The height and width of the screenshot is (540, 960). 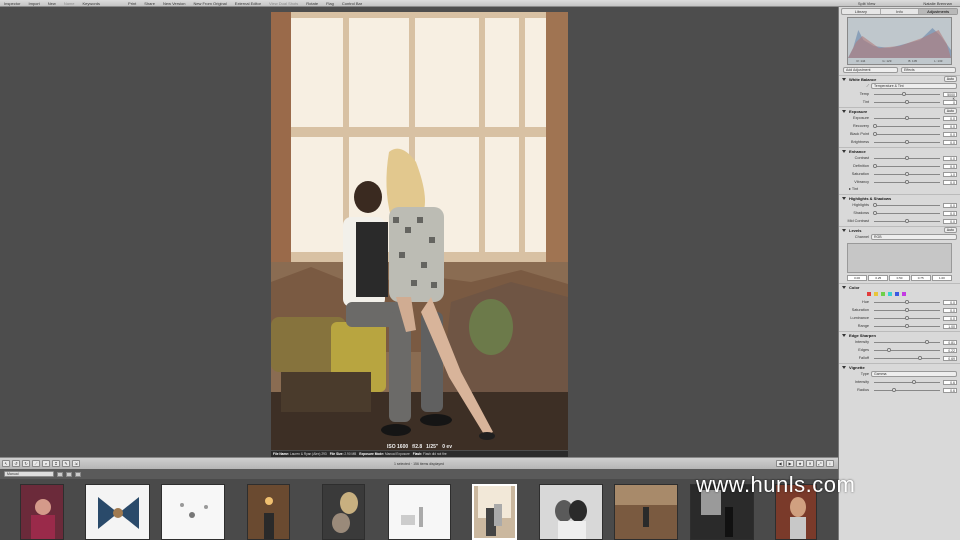 I want to click on value-field: 0.22, so click(x=950, y=350).